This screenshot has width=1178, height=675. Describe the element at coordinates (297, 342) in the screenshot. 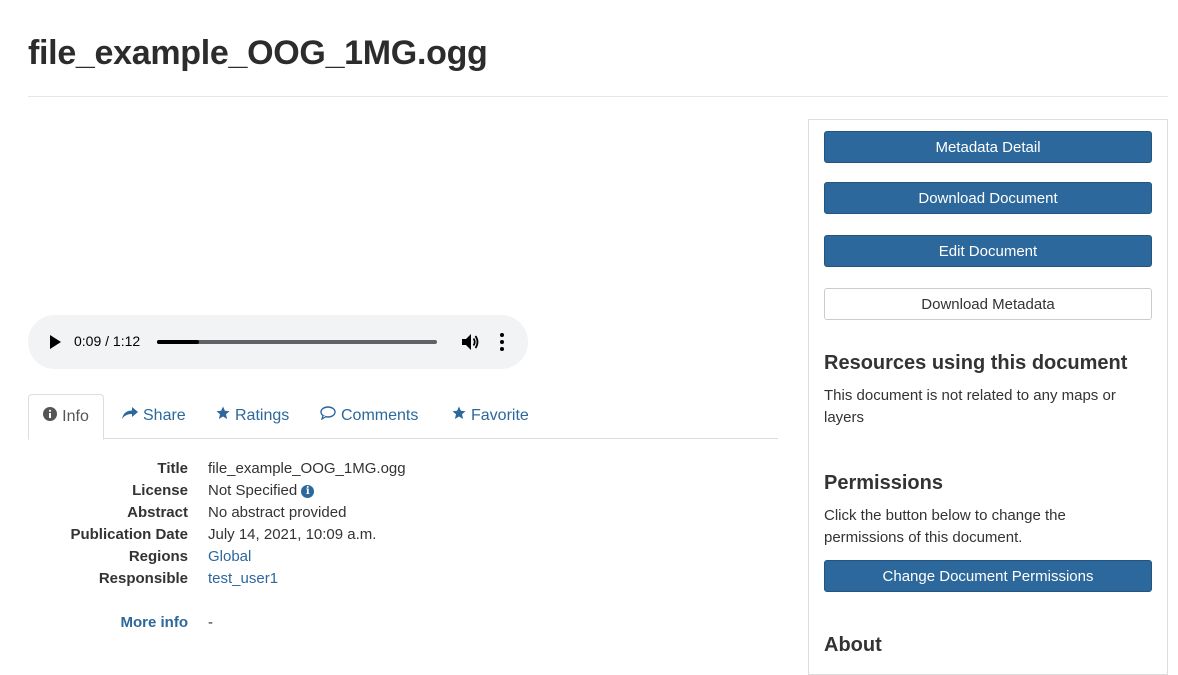

I see `audio-seek-bar` at that location.